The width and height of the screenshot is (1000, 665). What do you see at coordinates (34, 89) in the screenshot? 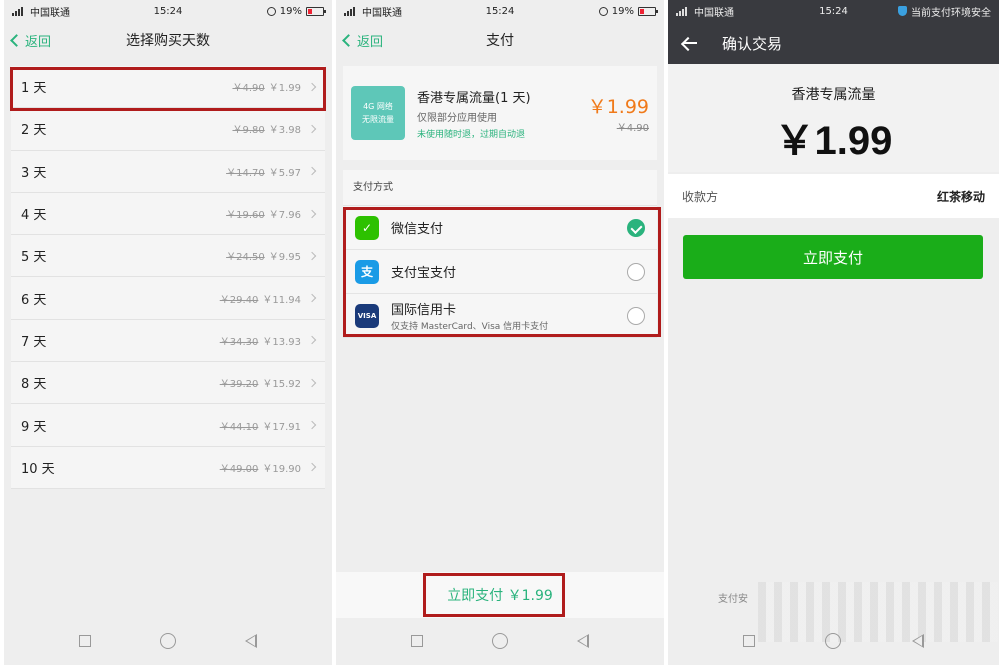
I see `day-option-label: 1 天` at bounding box center [34, 89].